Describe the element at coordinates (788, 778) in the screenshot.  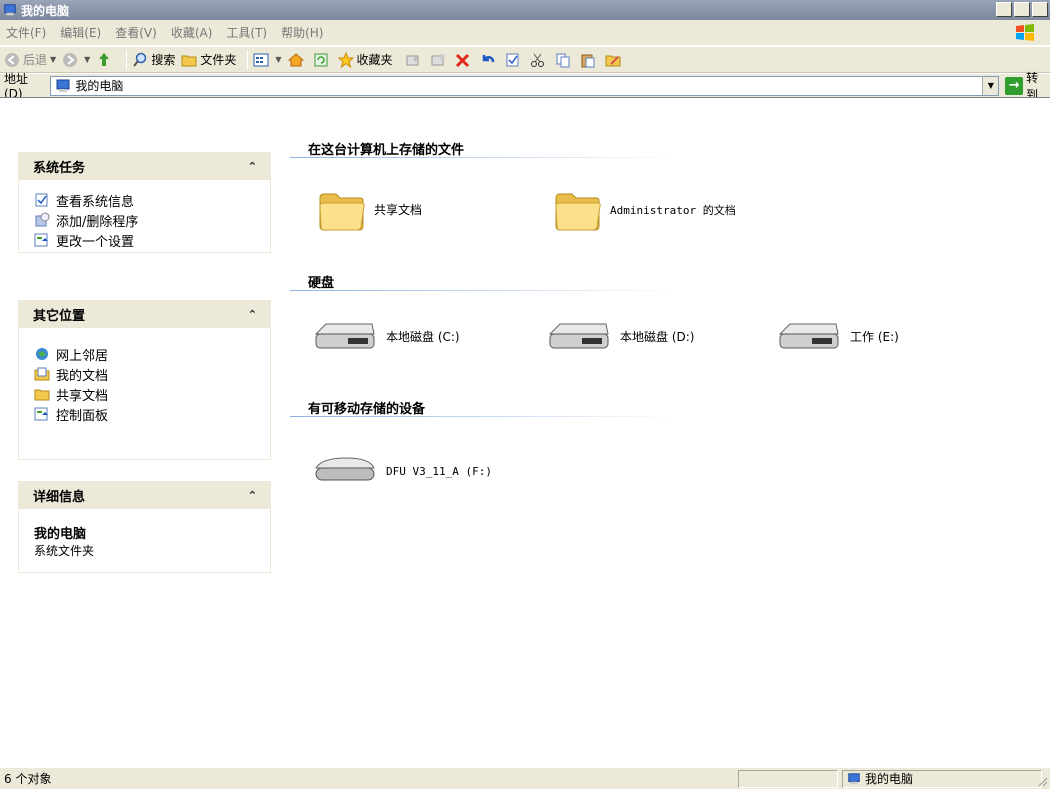
I see `status-cell-empty` at that location.